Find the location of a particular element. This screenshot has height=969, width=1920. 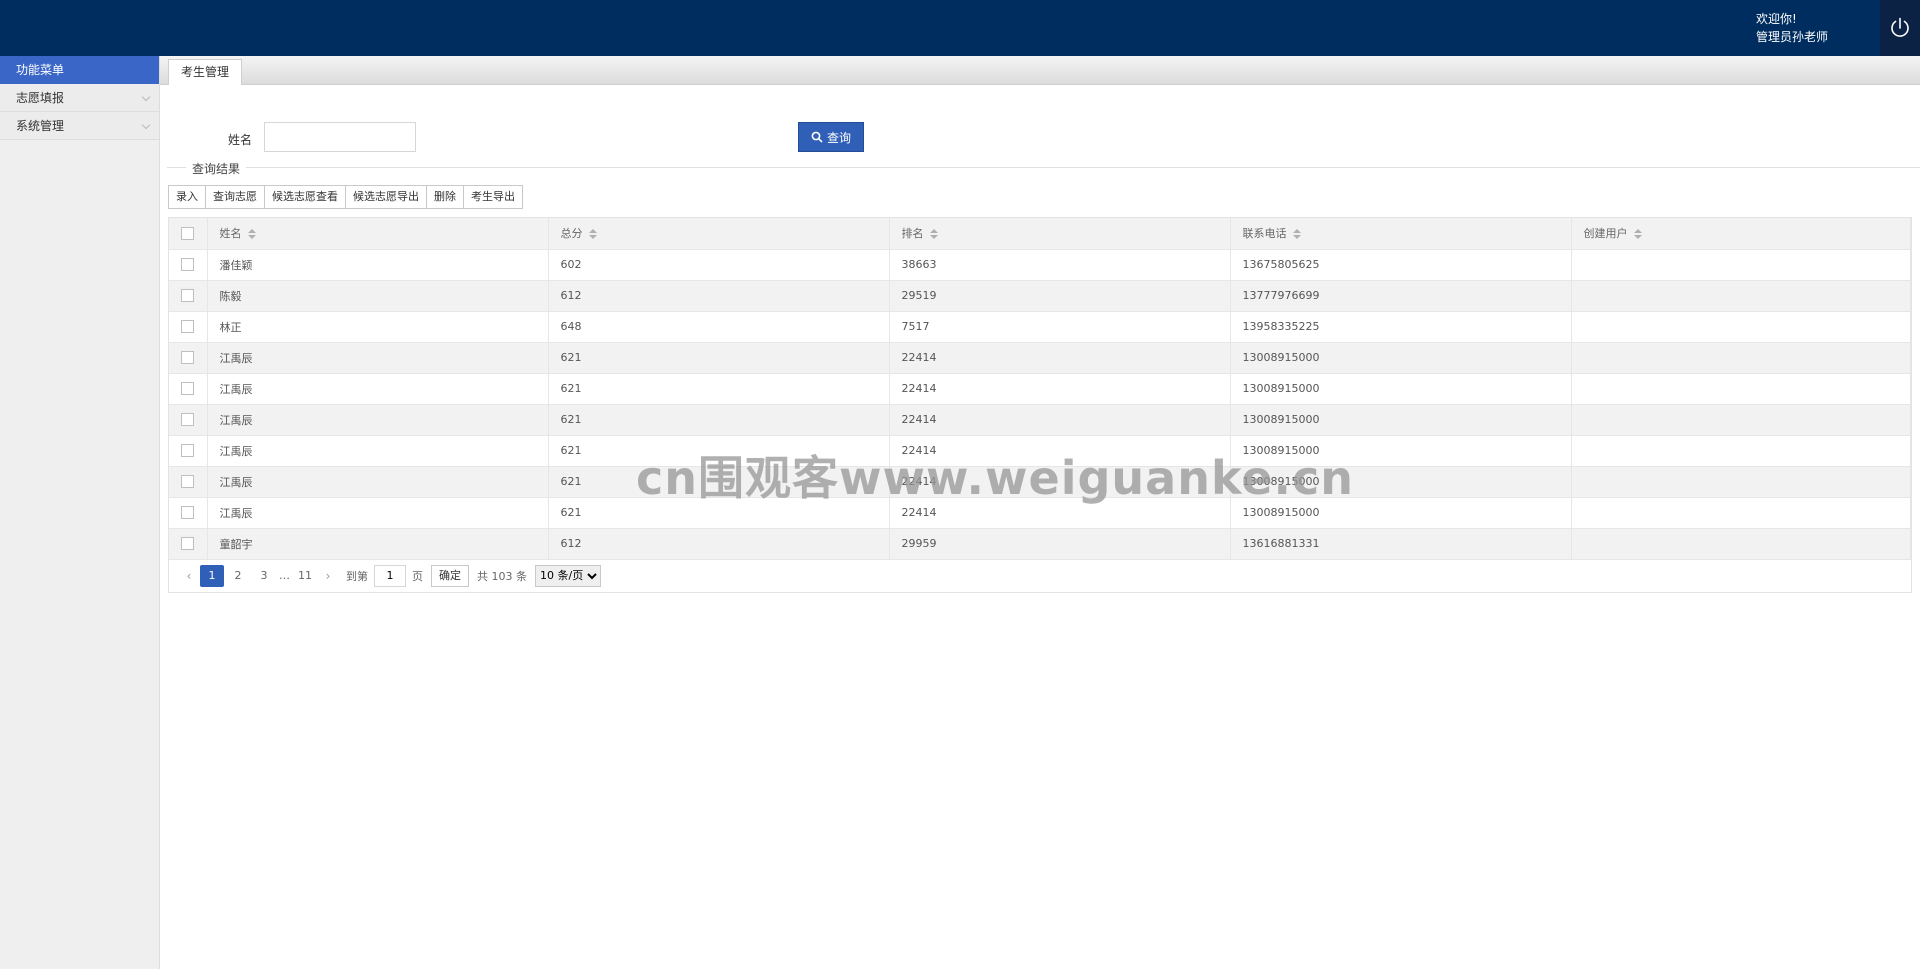

cell-rank: 29959 is located at coordinates (1060, 544).